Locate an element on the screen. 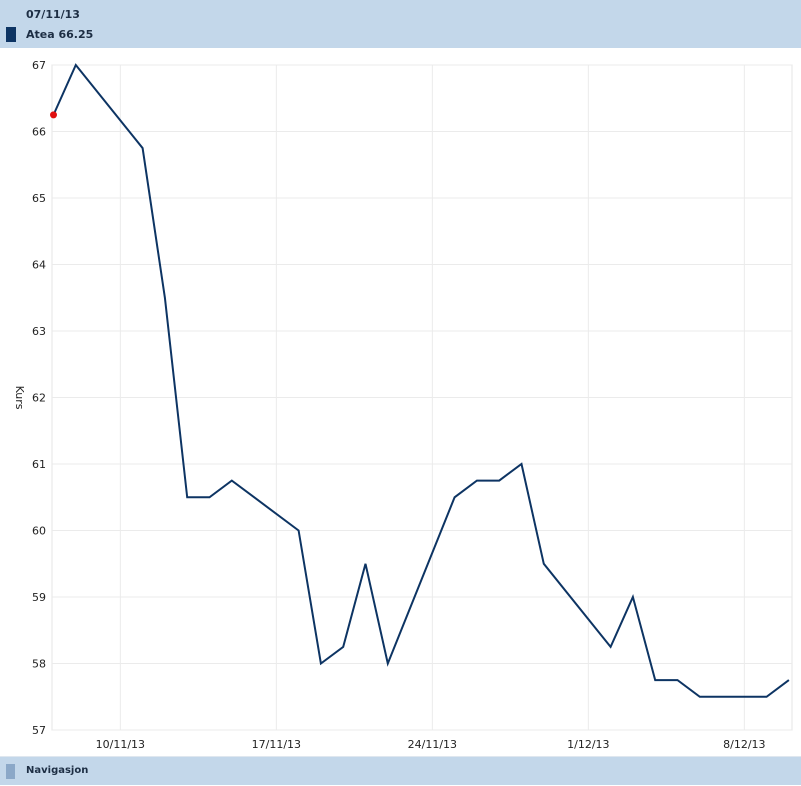  y-tick-label: 63 is located at coordinates (39, 331).